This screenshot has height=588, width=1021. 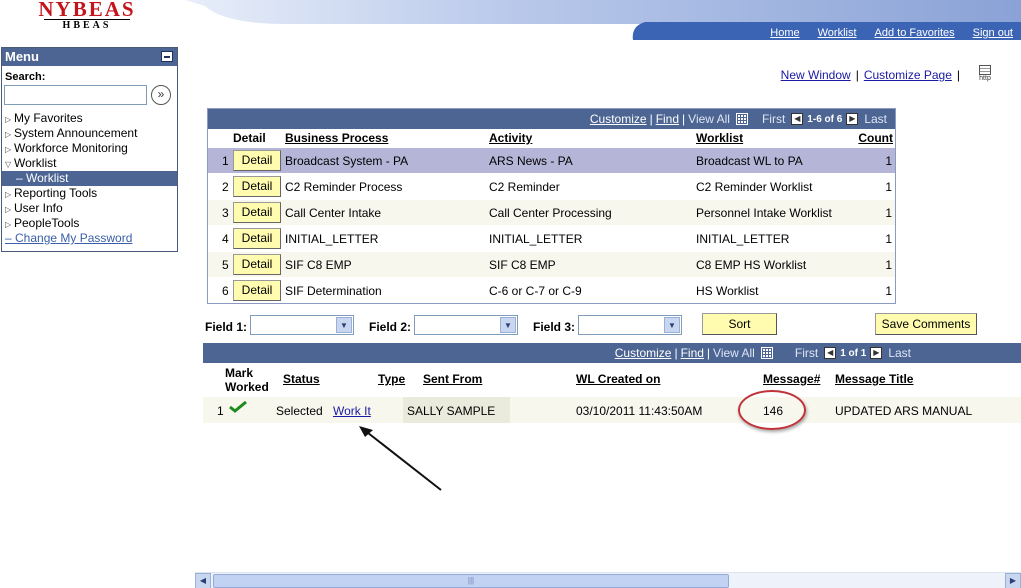 I want to click on grid1-customize-link: Customize, so click(x=618, y=119).